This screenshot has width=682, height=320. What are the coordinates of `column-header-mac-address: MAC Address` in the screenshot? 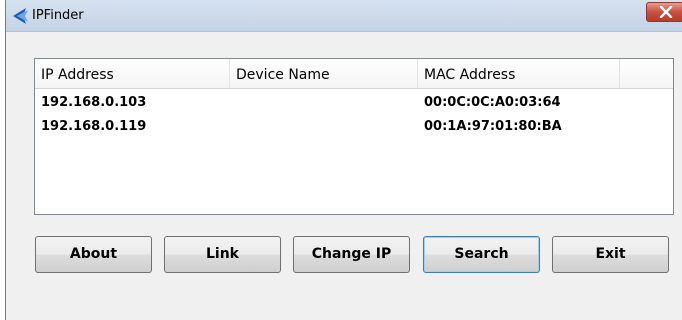 It's located at (519, 73).